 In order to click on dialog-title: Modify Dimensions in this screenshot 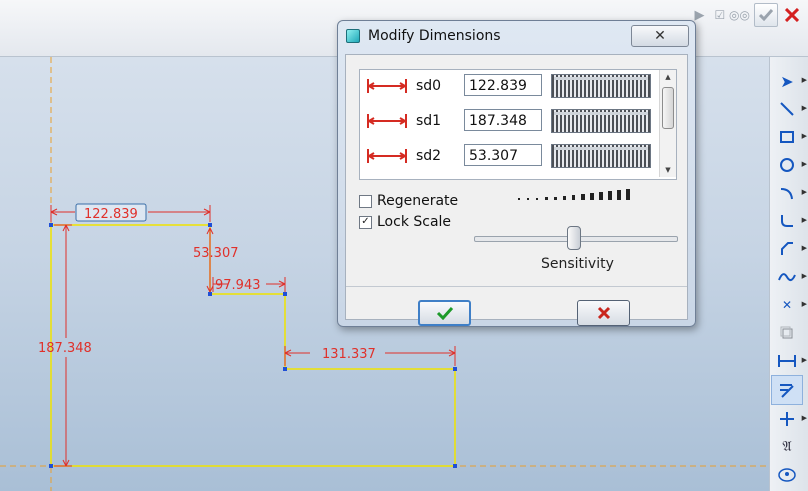, I will do `click(423, 36)`.